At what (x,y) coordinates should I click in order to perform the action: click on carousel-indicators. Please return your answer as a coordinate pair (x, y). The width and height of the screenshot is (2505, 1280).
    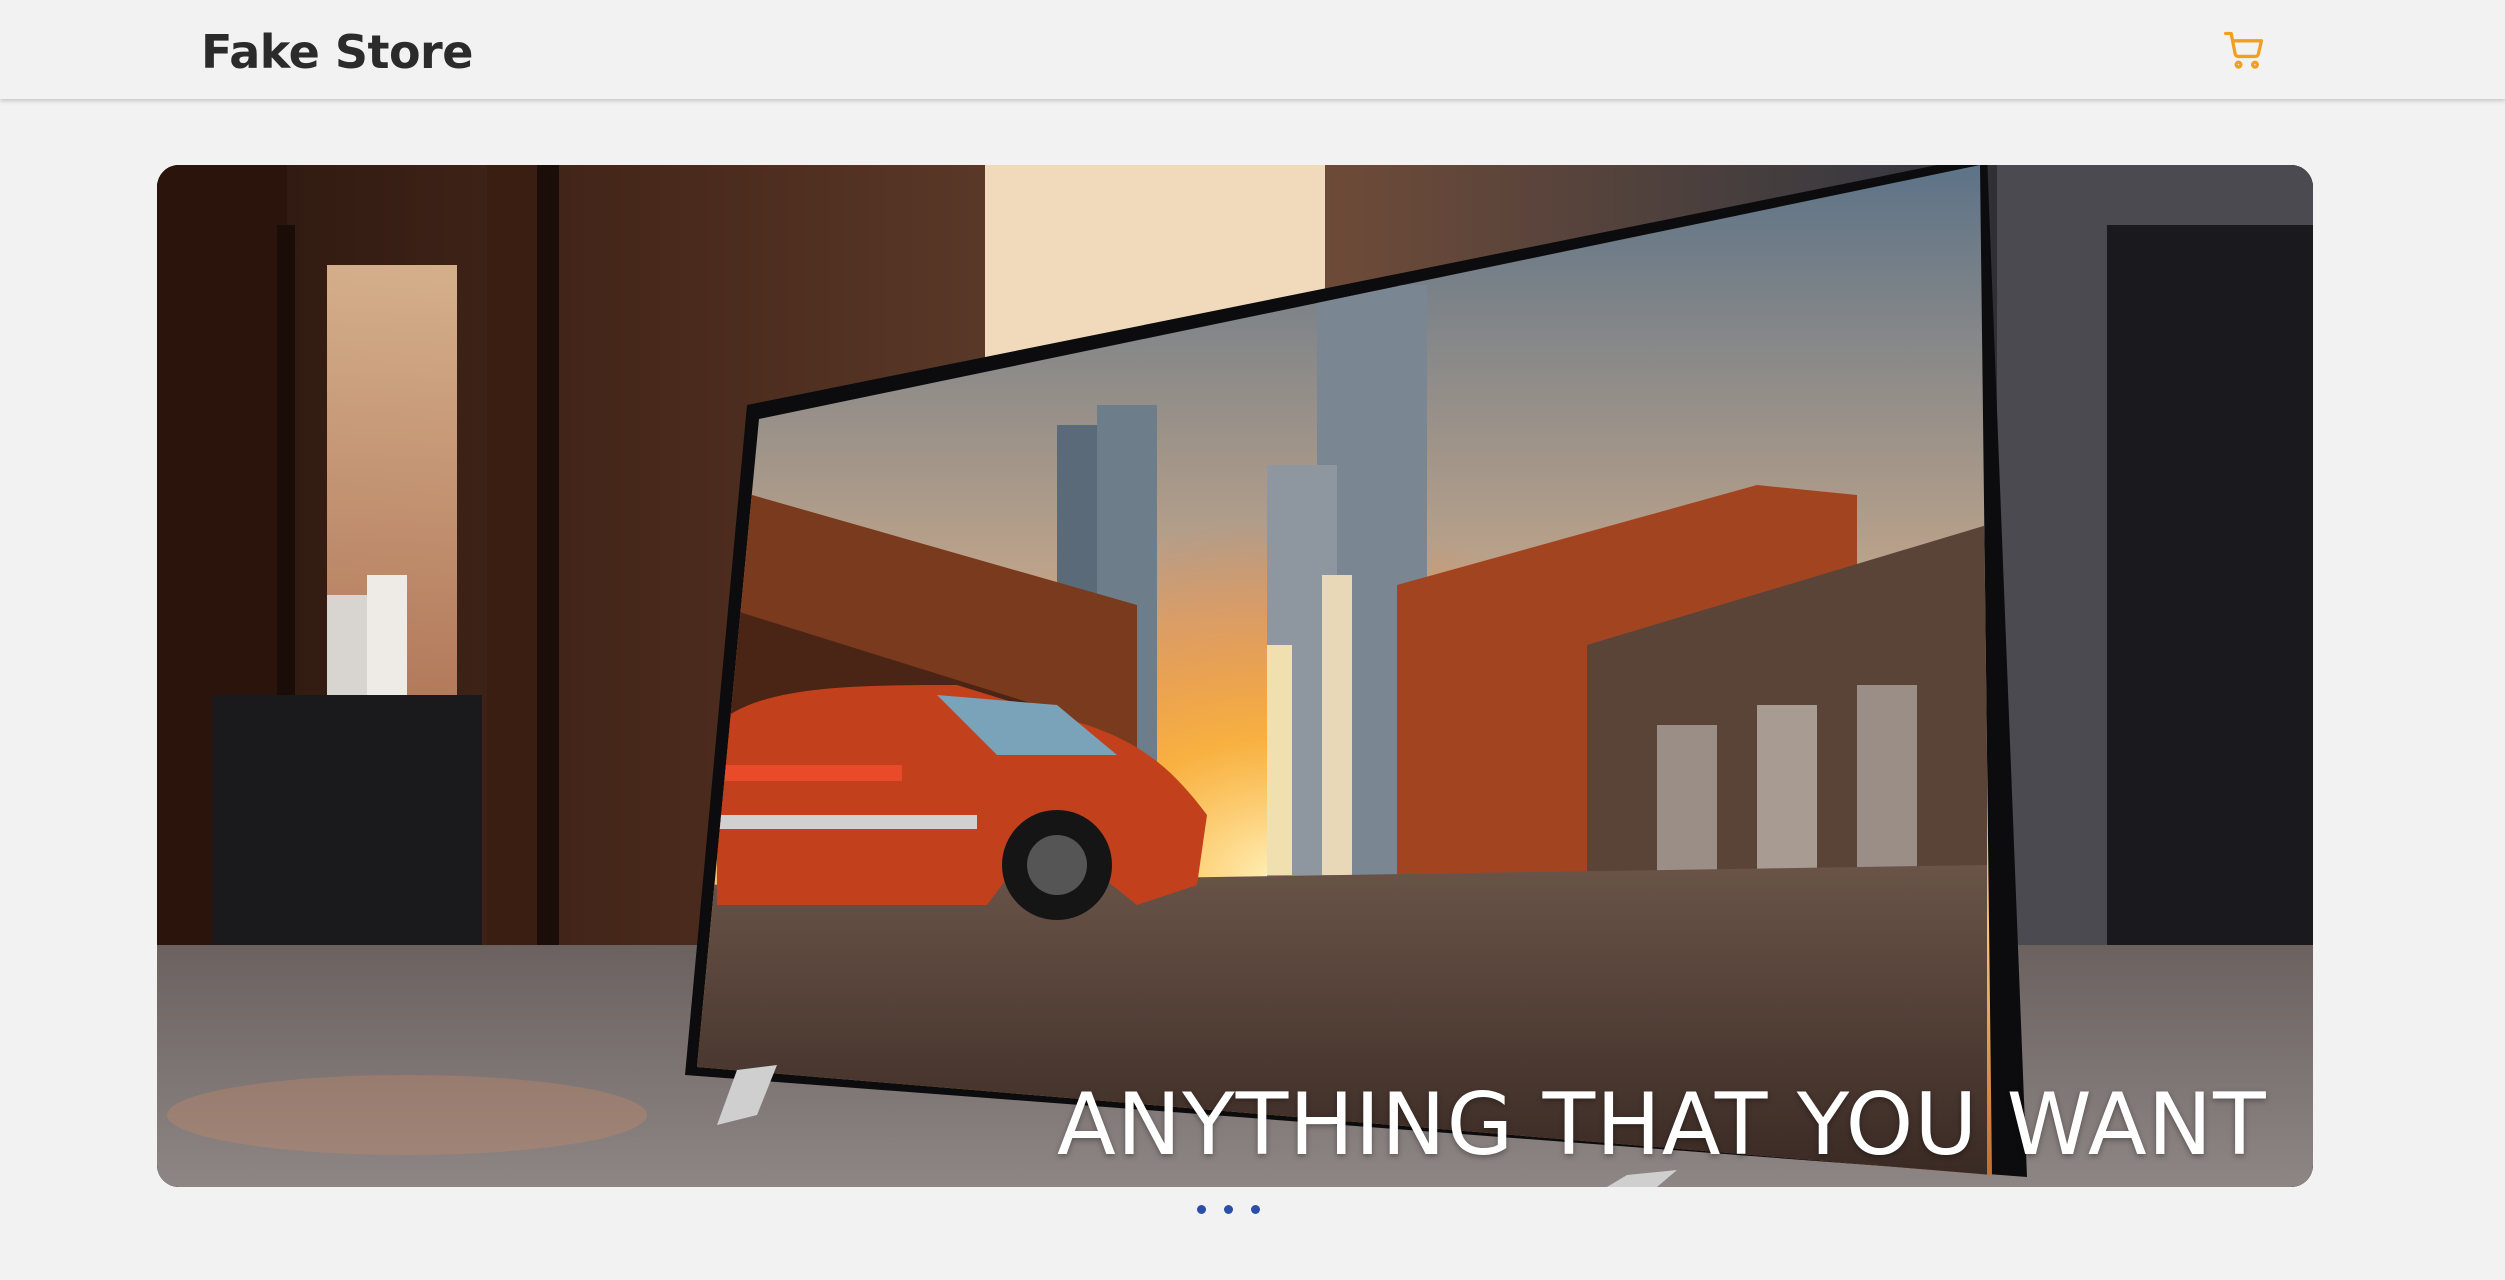
    Looking at the image, I should click on (1228, 1212).